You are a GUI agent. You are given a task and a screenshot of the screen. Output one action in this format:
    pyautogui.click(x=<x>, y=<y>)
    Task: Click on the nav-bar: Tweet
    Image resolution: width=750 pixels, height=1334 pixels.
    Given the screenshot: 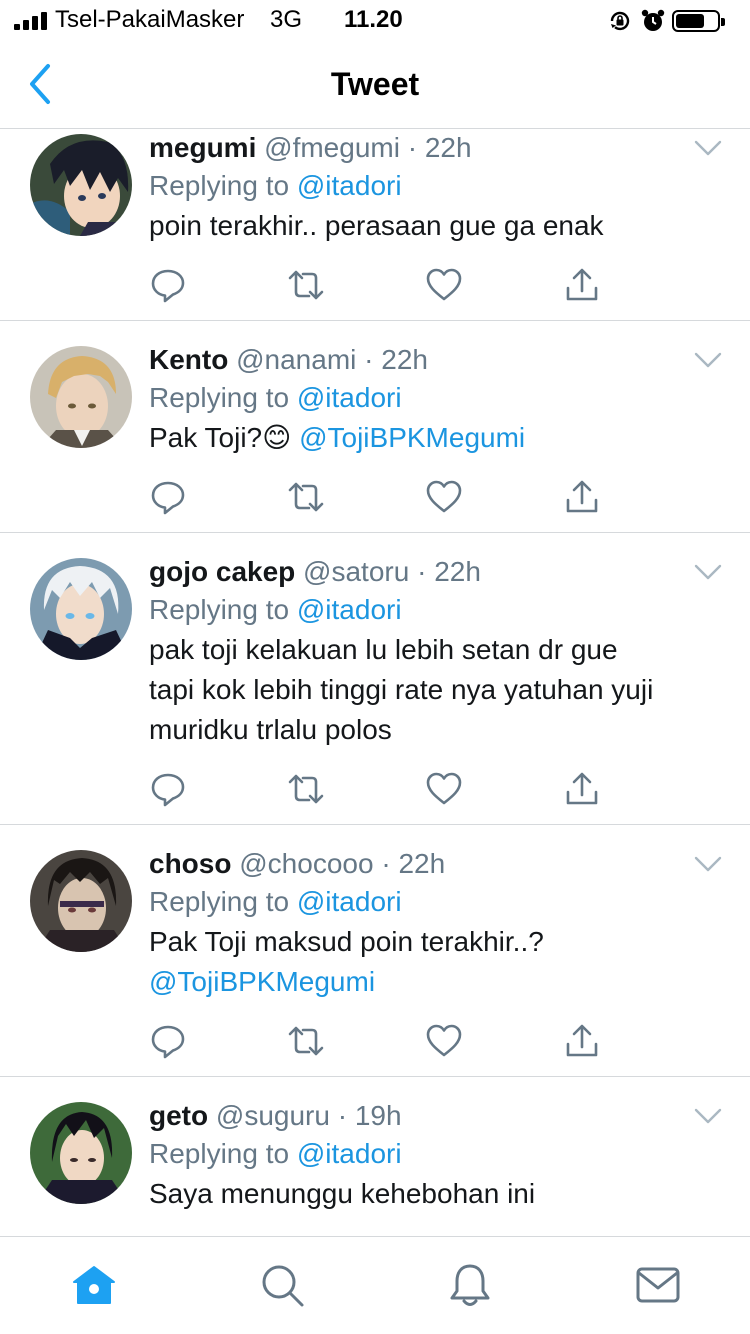 What is the action you would take?
    pyautogui.click(x=375, y=84)
    